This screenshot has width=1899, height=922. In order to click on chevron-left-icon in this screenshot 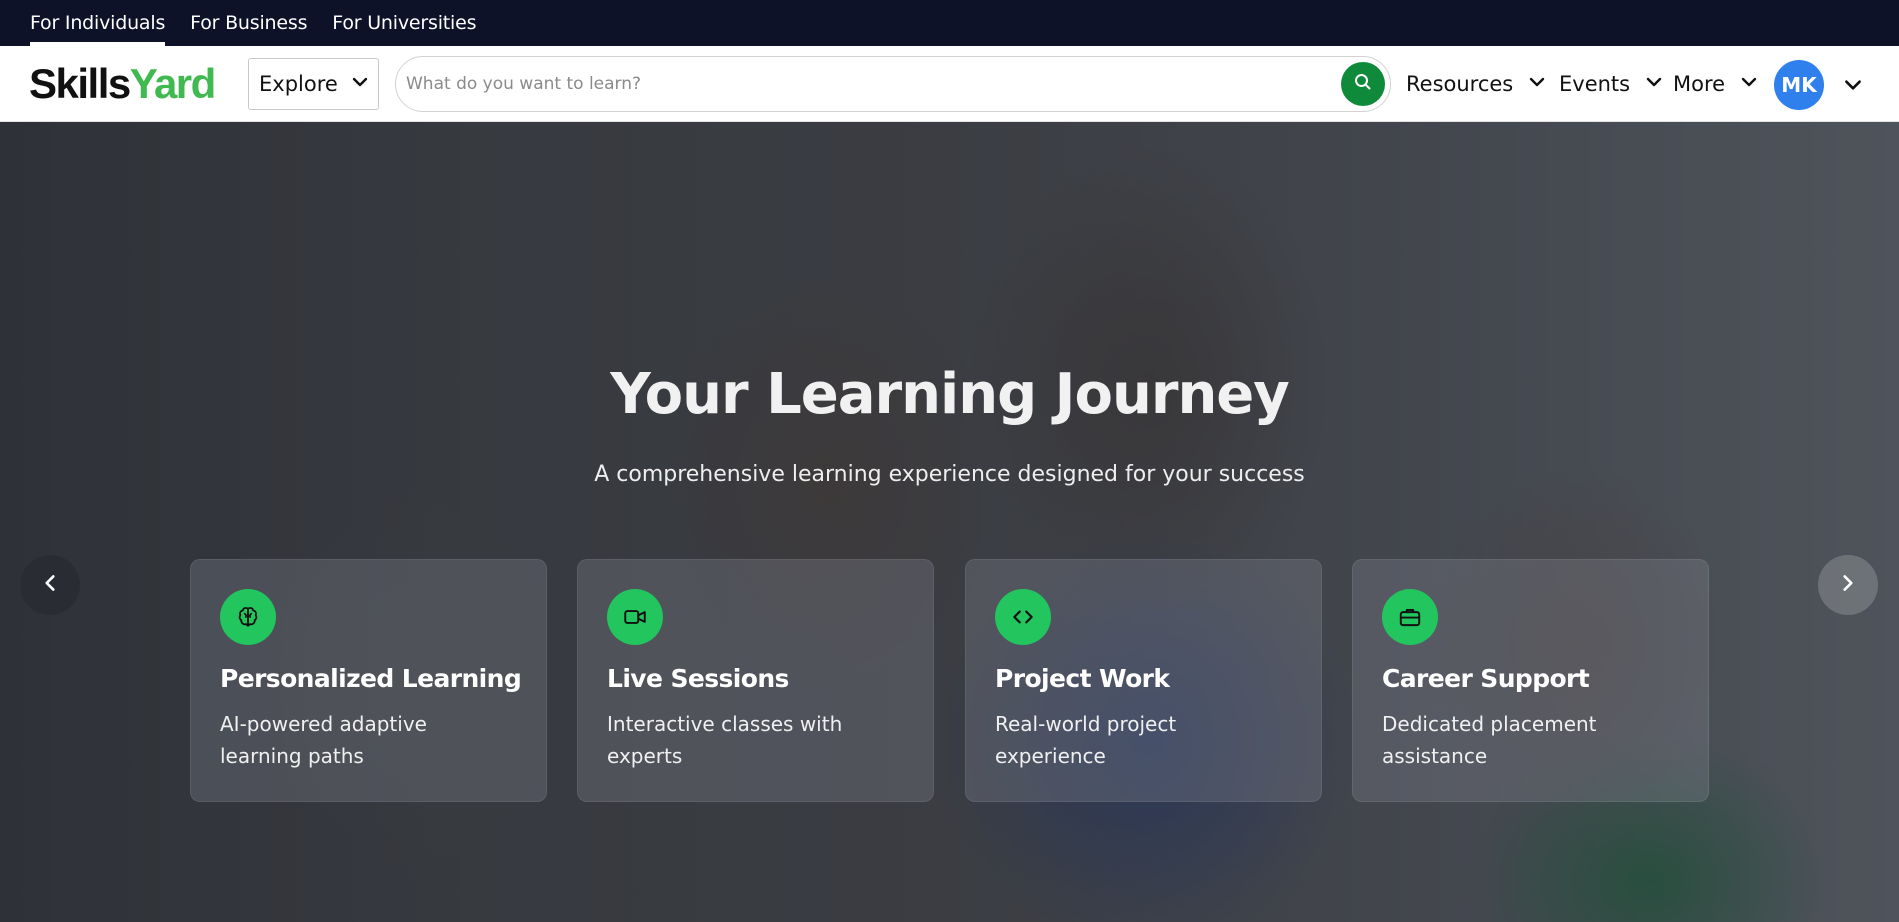, I will do `click(50, 585)`.